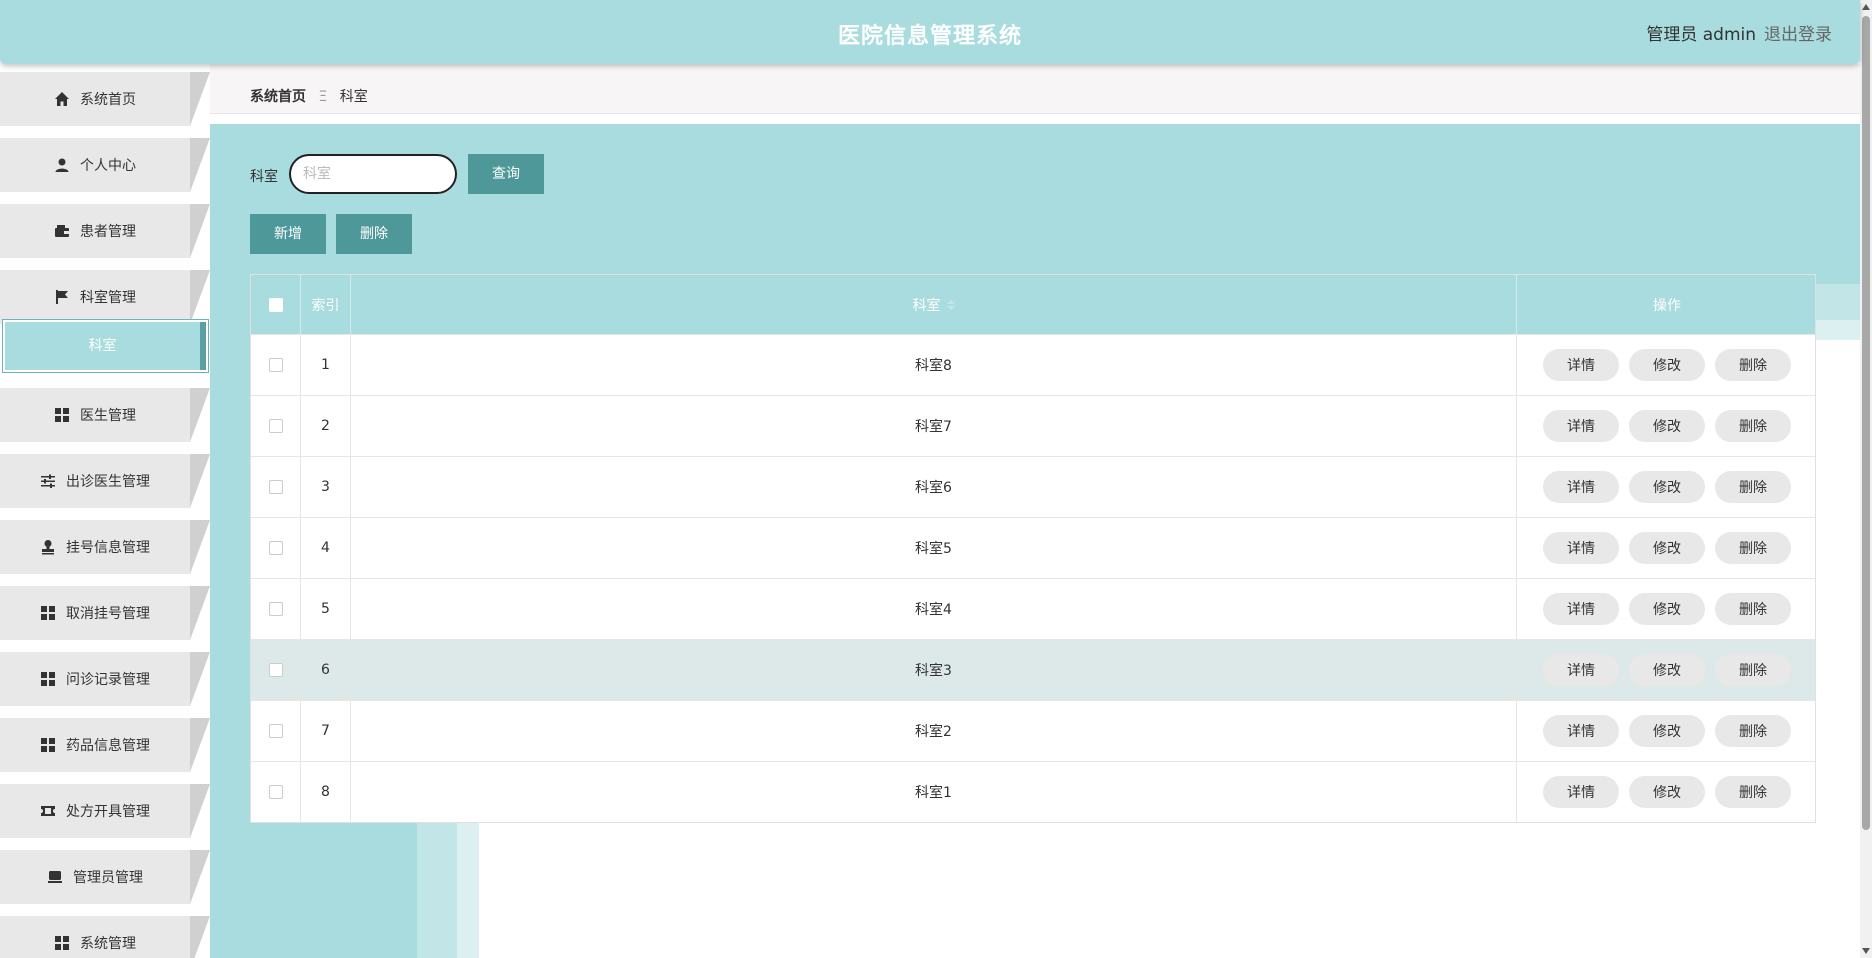 This screenshot has height=958, width=1872. I want to click on table-row: 6 科室3 详情 修改 删除, so click(1033, 669).